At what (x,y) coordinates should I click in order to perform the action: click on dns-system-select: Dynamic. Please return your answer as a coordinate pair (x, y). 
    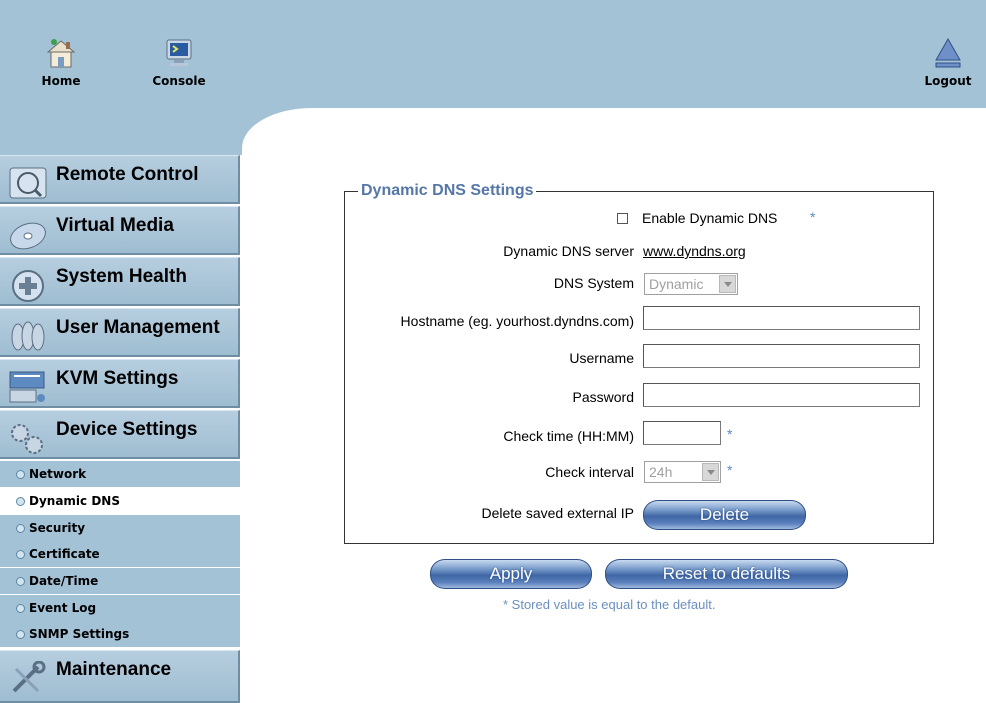
    Looking at the image, I should click on (691, 284).